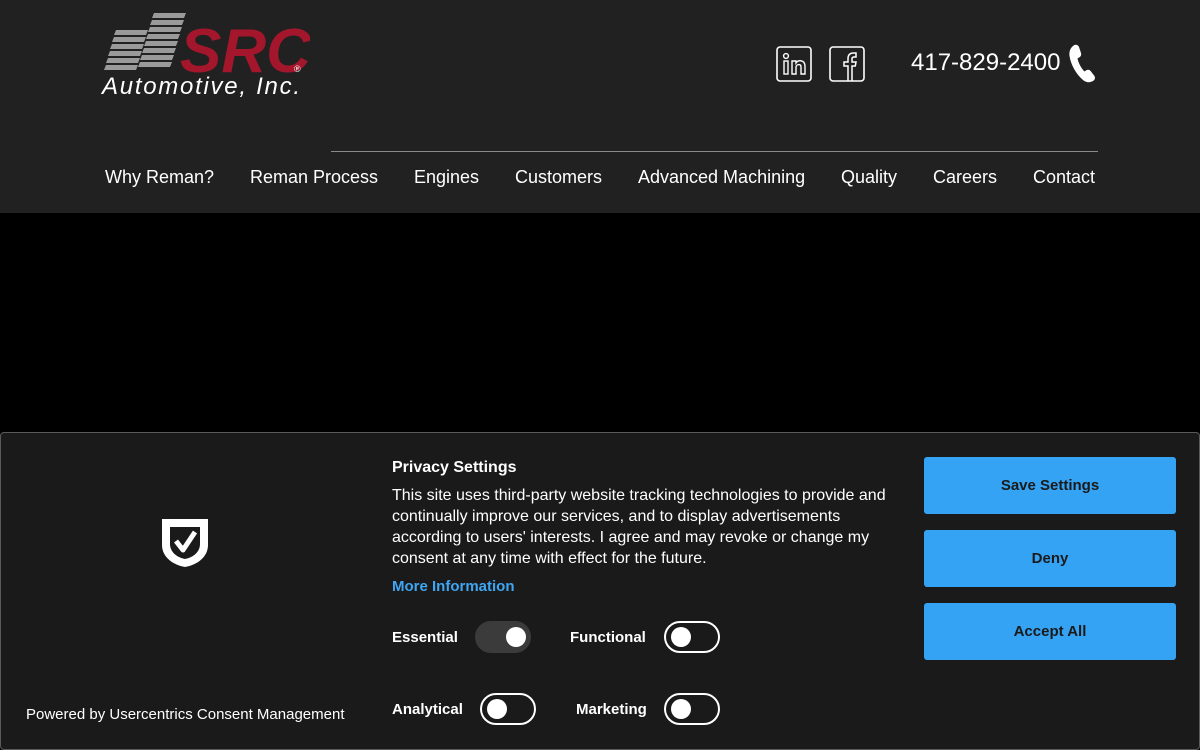 The image size is (1200, 750). What do you see at coordinates (185, 543) in the screenshot?
I see `privacy-shield-icon` at bounding box center [185, 543].